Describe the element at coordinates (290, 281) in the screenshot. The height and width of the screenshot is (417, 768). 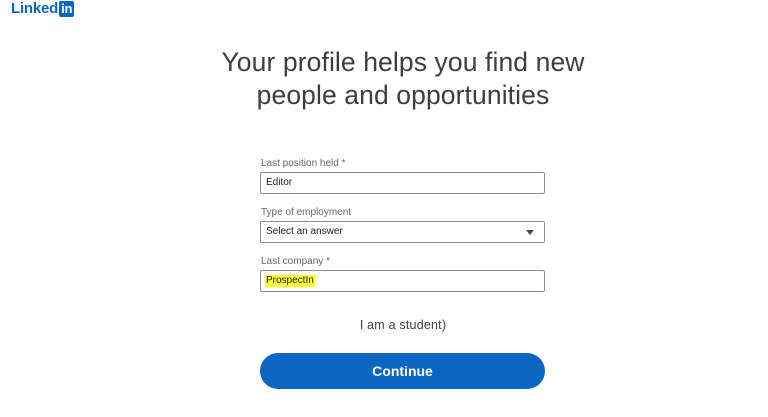
I see `company-value: ProspectIn` at that location.